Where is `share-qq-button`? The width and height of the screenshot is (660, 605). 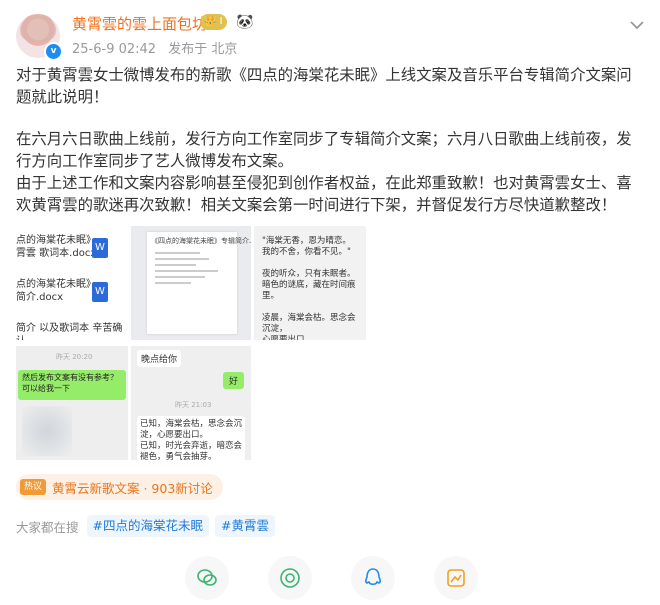
share-qq-button is located at coordinates (373, 578).